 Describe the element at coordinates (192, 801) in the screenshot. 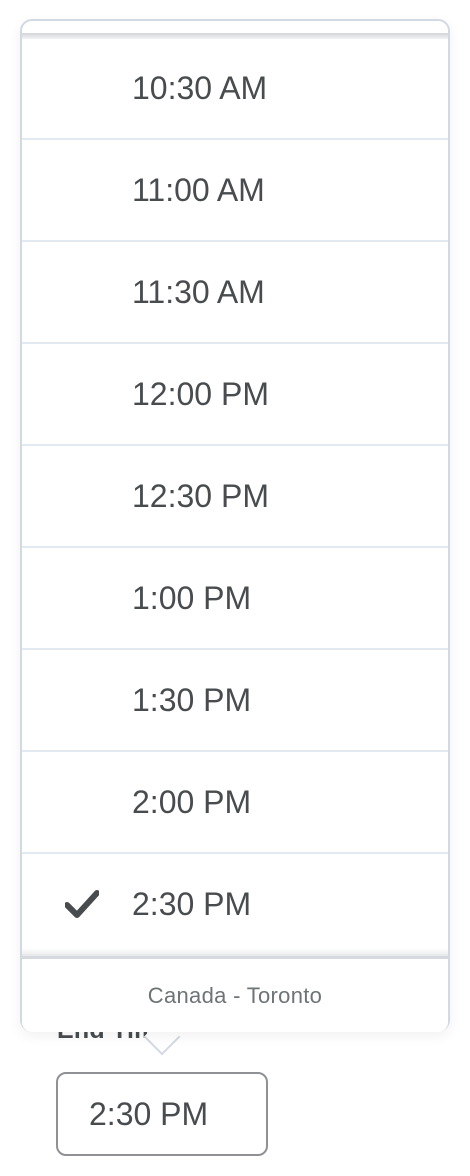

I see `time-option-label: 2:00 PM` at that location.